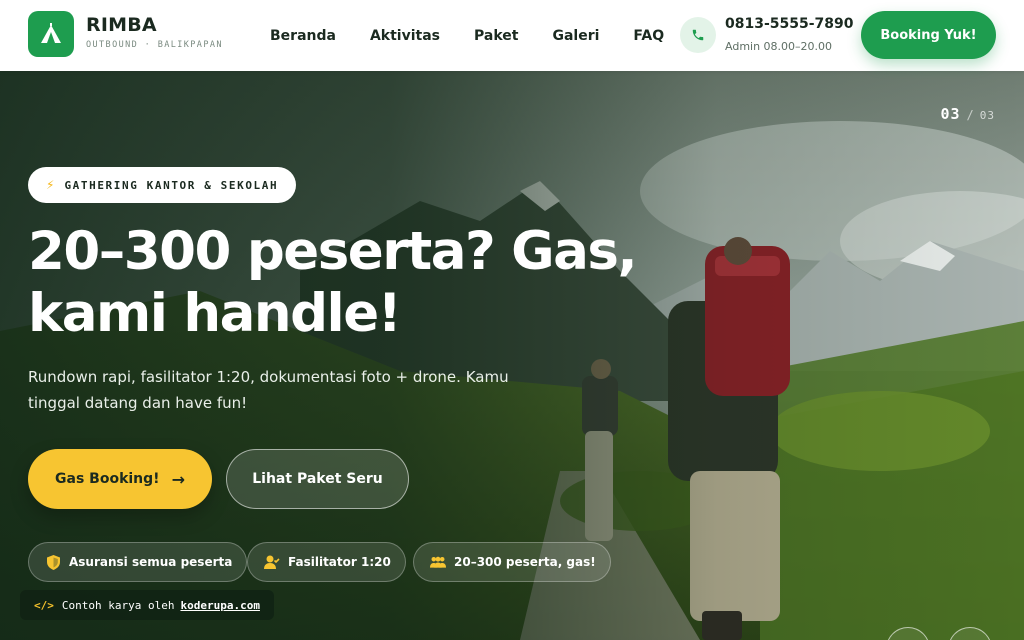  What do you see at coordinates (215, 313) in the screenshot?
I see `headline-line-2: kami handle!` at bounding box center [215, 313].